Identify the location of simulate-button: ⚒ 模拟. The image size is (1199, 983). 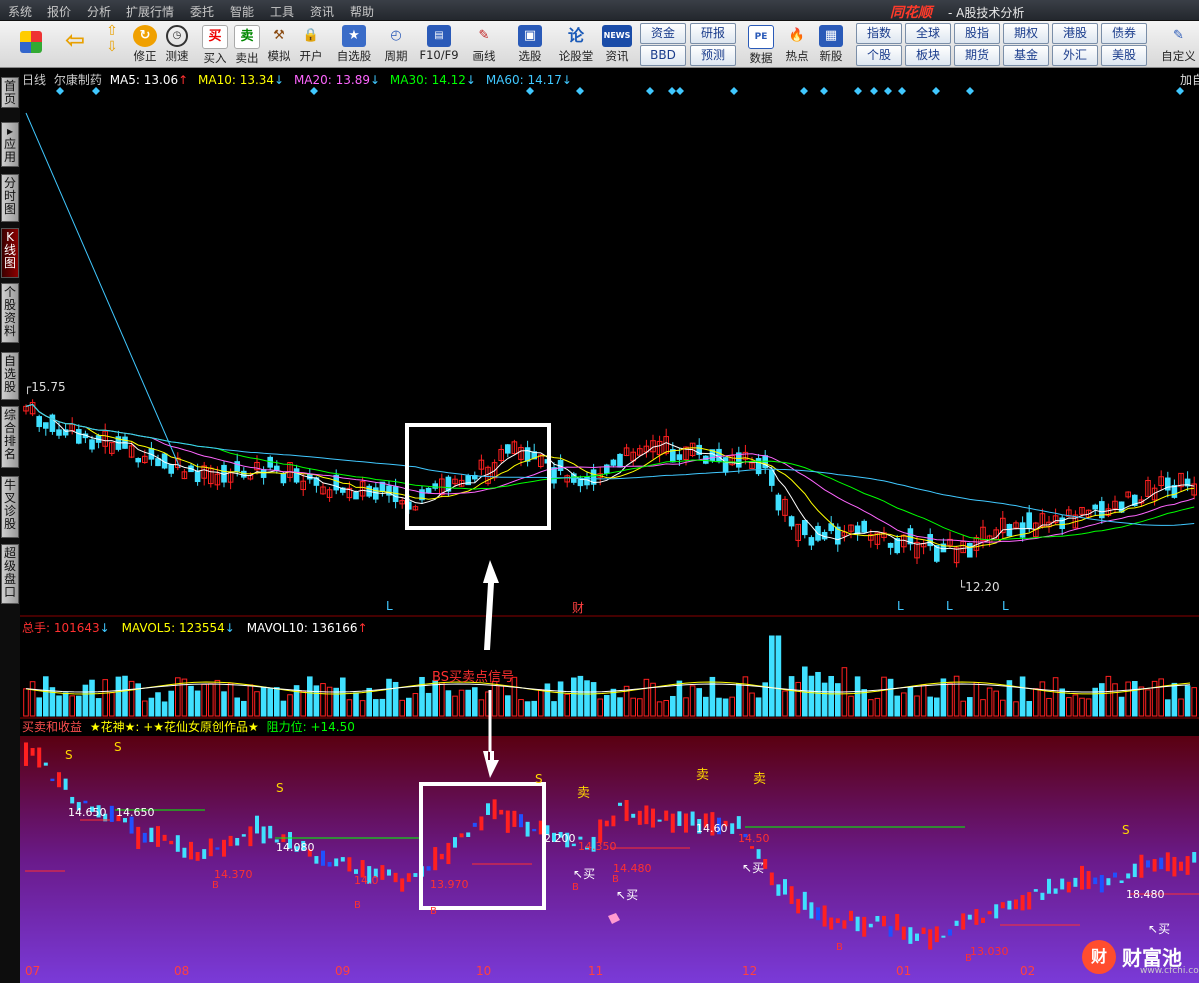
(279, 44).